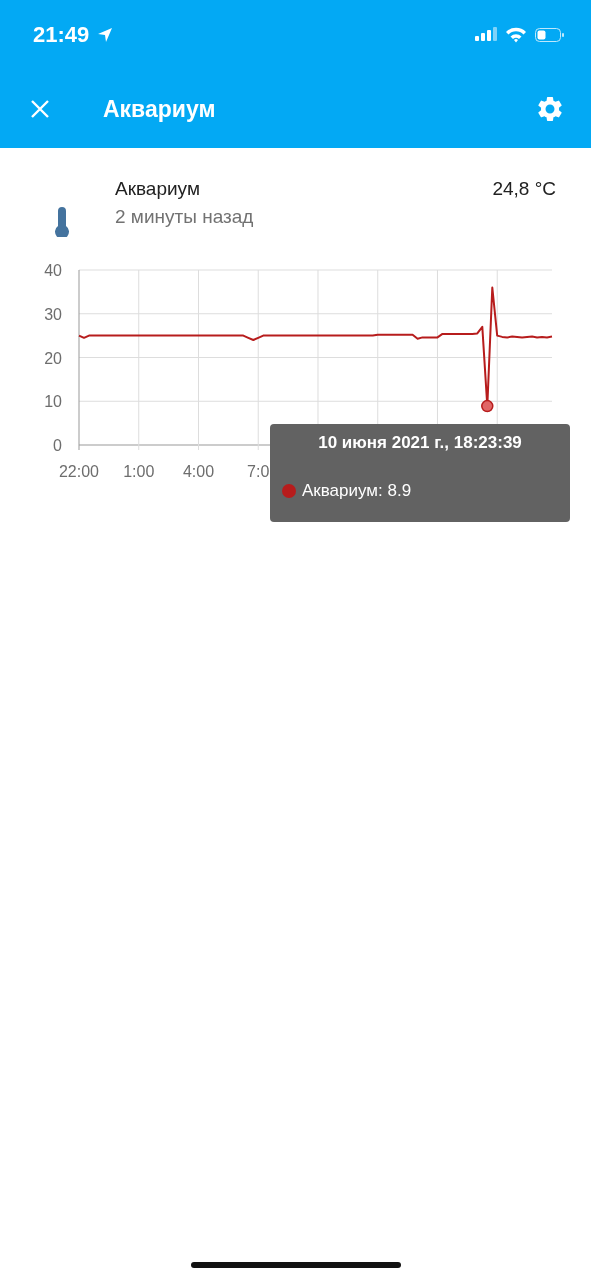  I want to click on sensor-name: Аквариум, so click(158, 189).